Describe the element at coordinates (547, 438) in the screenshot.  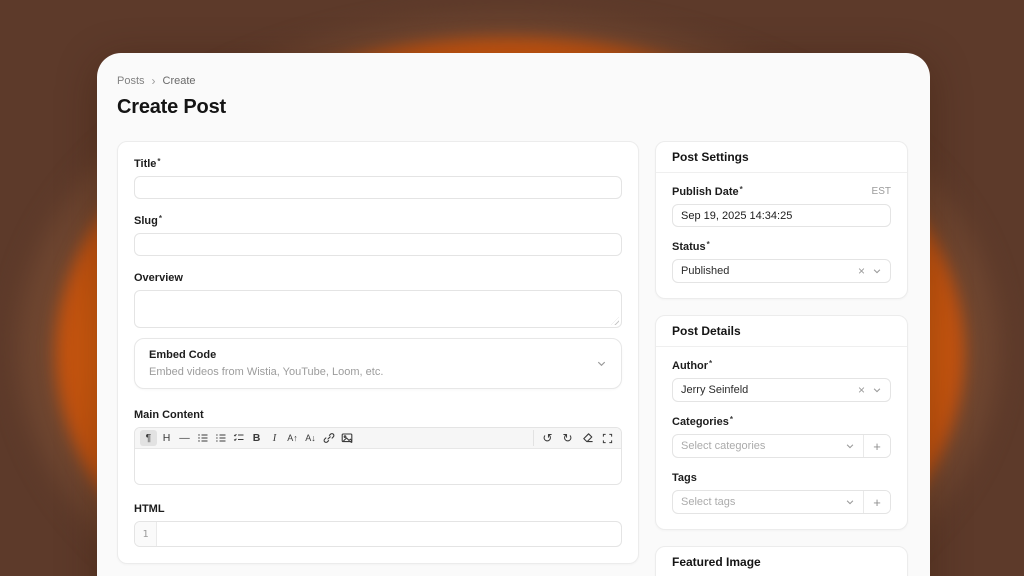
I see `undo-icon: ↺` at that location.